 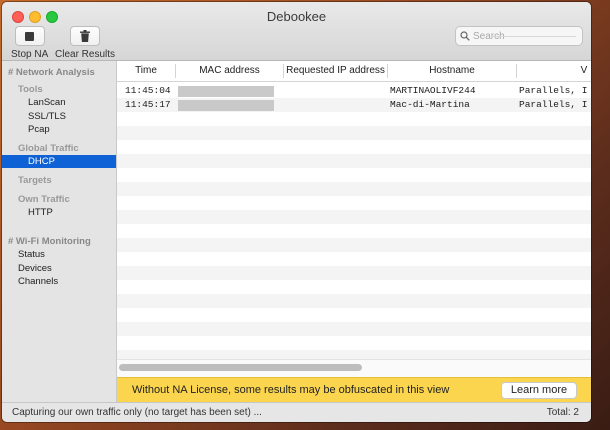 What do you see at coordinates (30, 89) in the screenshot?
I see `sidebar-section-tools: Tools` at bounding box center [30, 89].